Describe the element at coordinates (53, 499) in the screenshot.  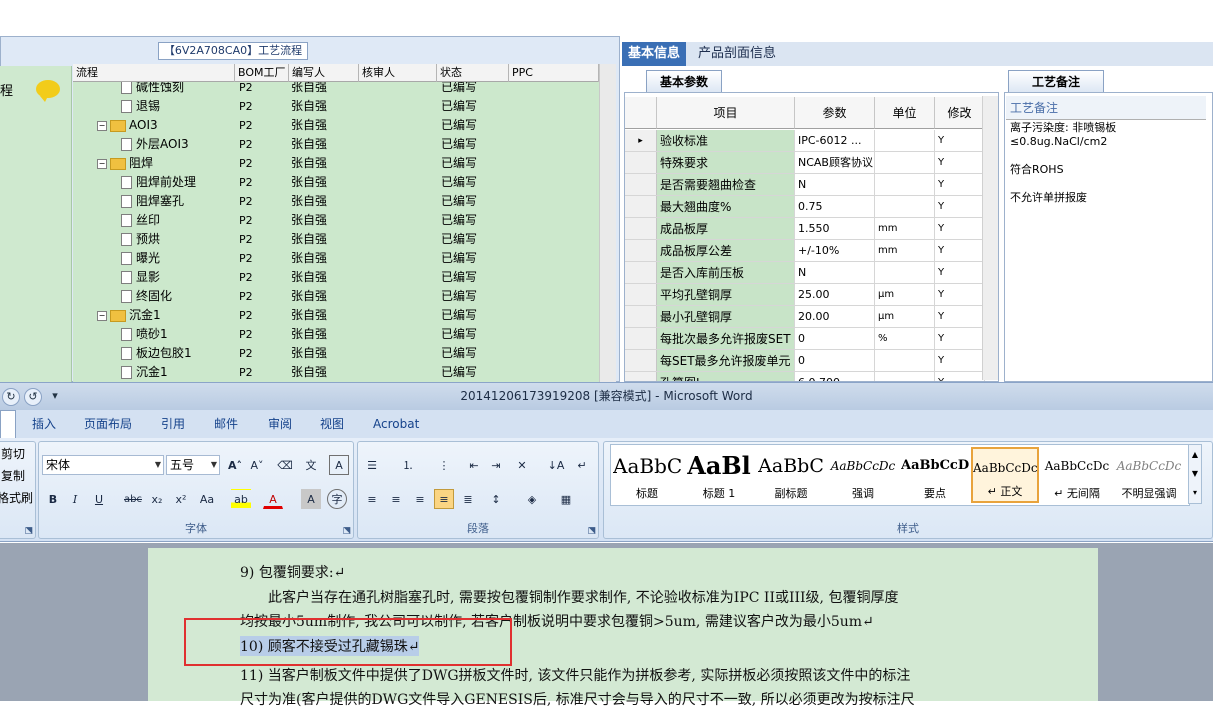
I see `bold-icon: B` at that location.